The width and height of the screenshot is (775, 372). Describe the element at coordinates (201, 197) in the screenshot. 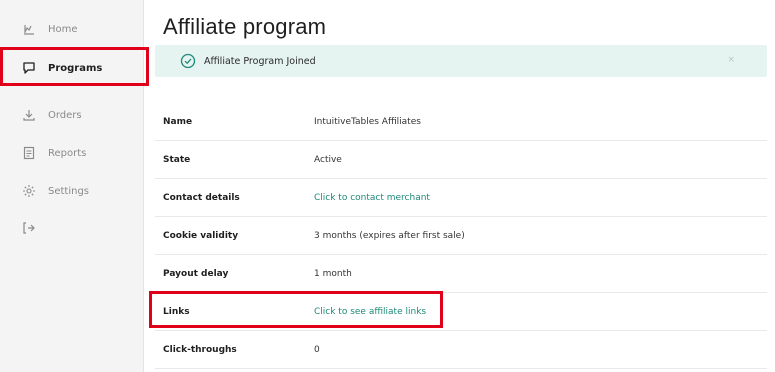

I see `detail-label: Contact details` at that location.